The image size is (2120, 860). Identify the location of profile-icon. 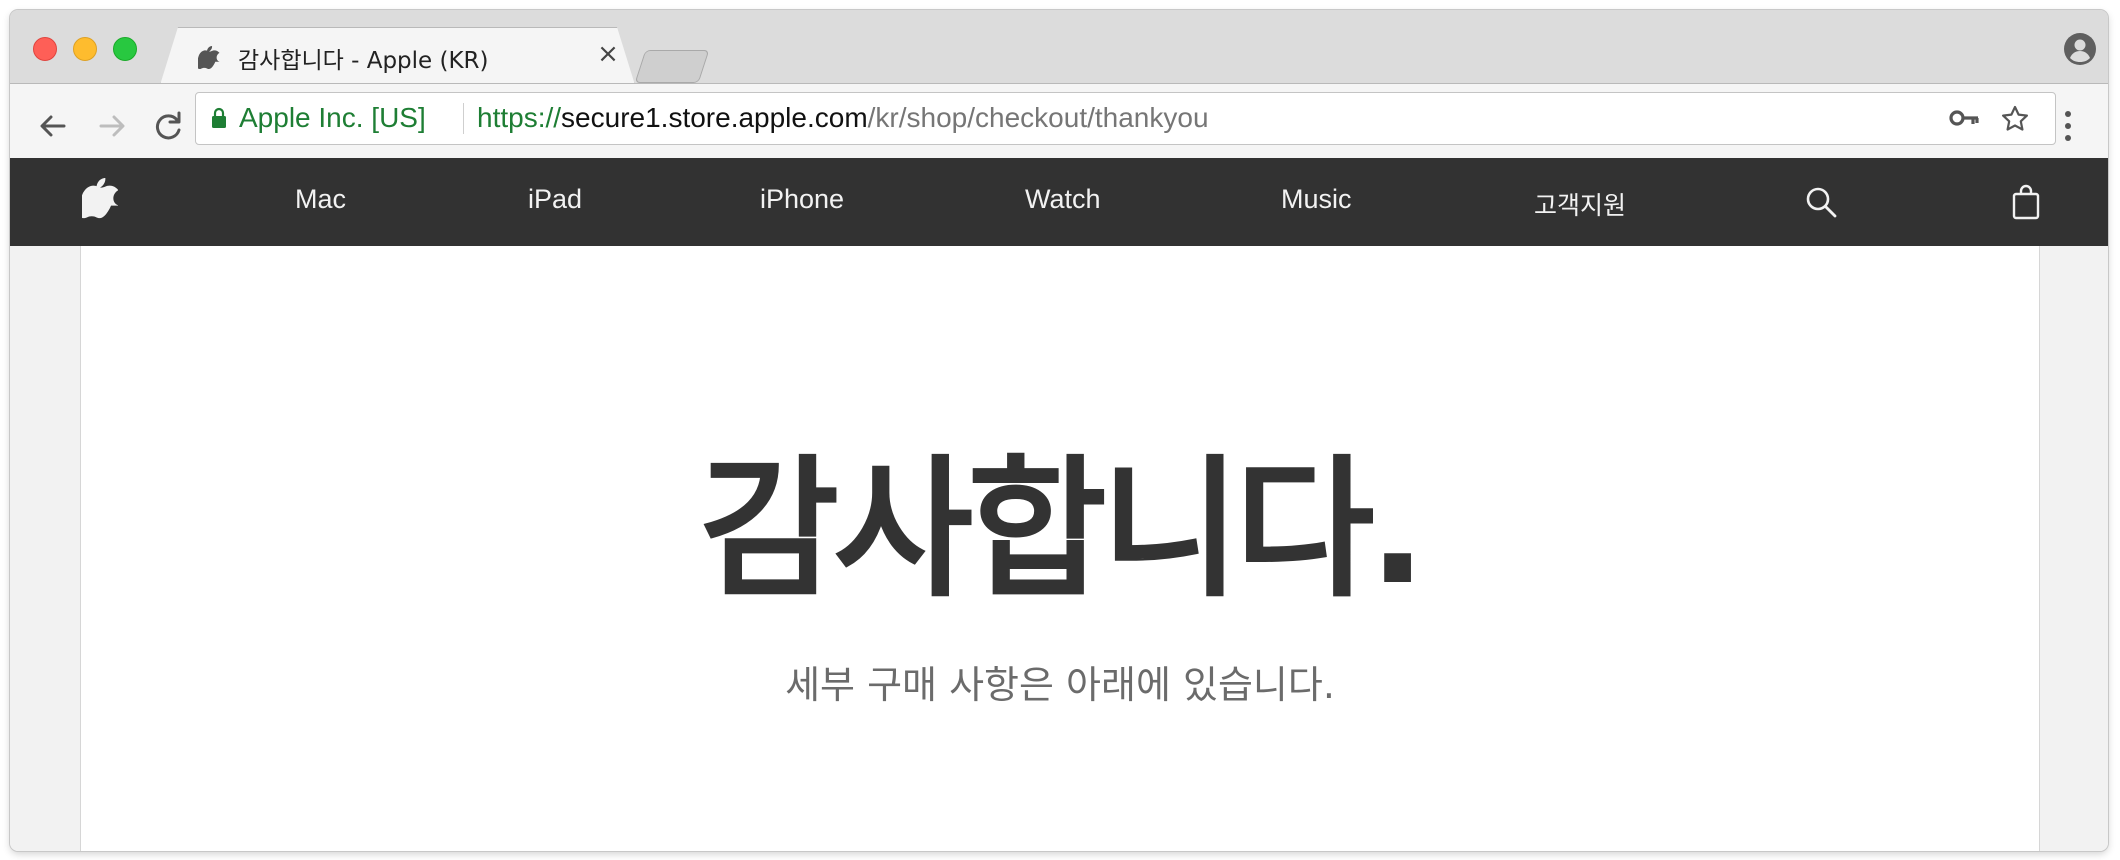
(2080, 49).